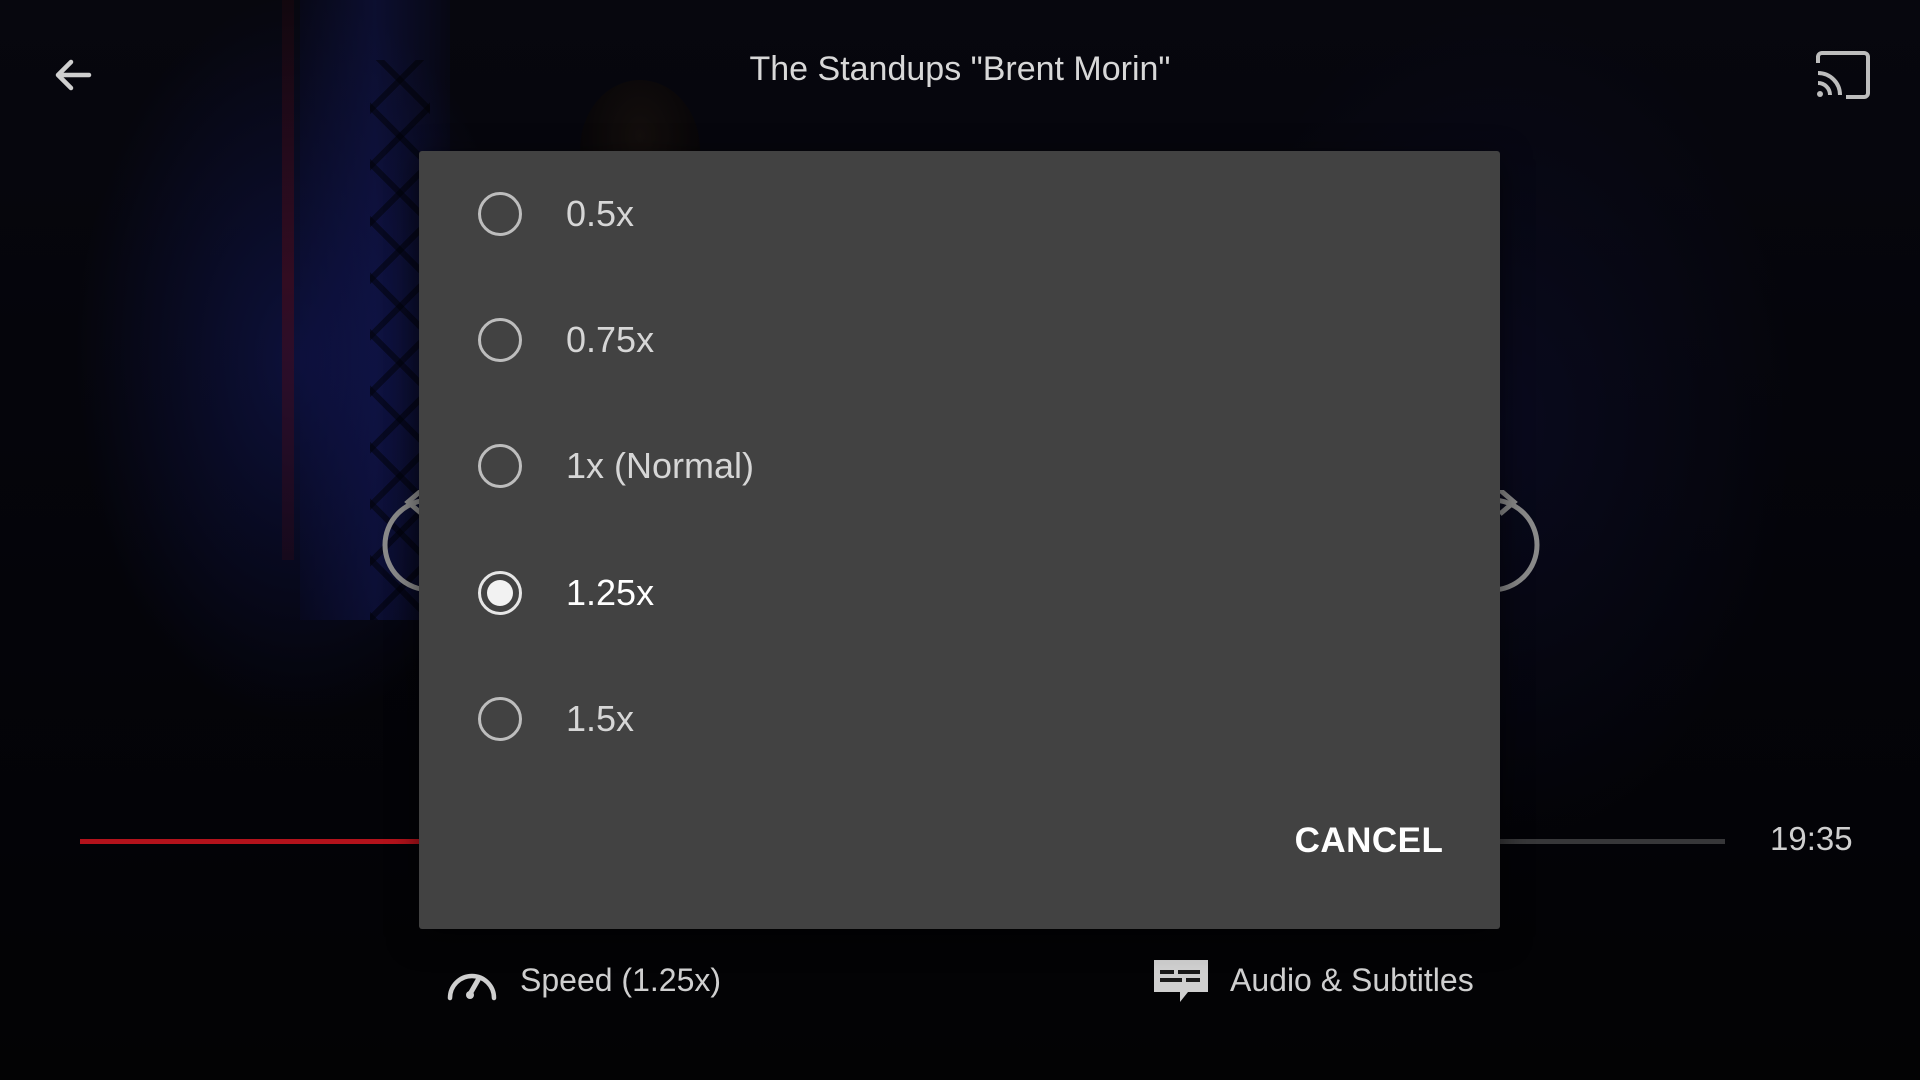 The width and height of the screenshot is (1920, 1080). What do you see at coordinates (472, 987) in the screenshot?
I see `speedometer-icon` at bounding box center [472, 987].